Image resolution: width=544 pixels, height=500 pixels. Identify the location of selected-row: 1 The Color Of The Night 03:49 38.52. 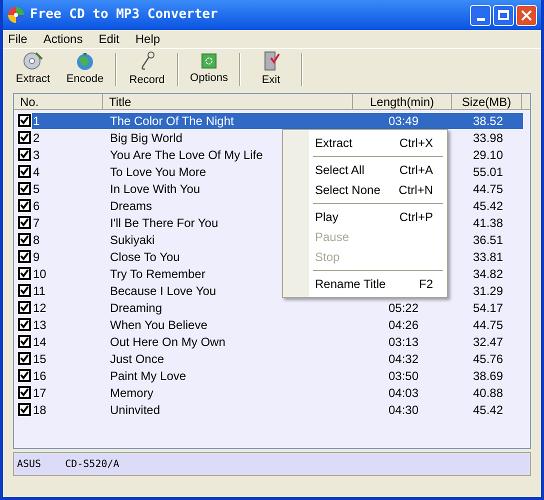
(277, 120).